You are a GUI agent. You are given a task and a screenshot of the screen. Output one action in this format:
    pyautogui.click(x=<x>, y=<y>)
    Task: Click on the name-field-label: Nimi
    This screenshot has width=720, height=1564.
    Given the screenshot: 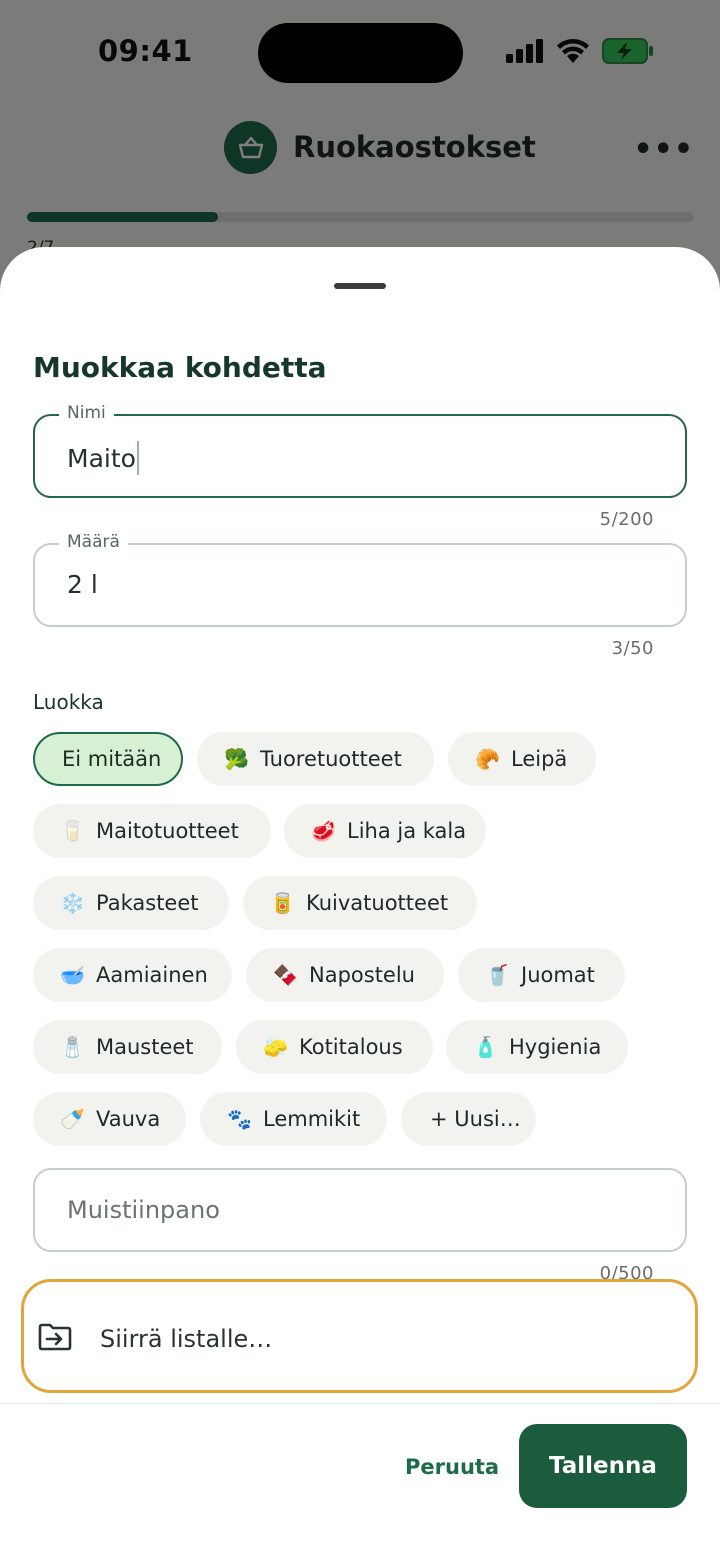 What is the action you would take?
    pyautogui.click(x=86, y=413)
    